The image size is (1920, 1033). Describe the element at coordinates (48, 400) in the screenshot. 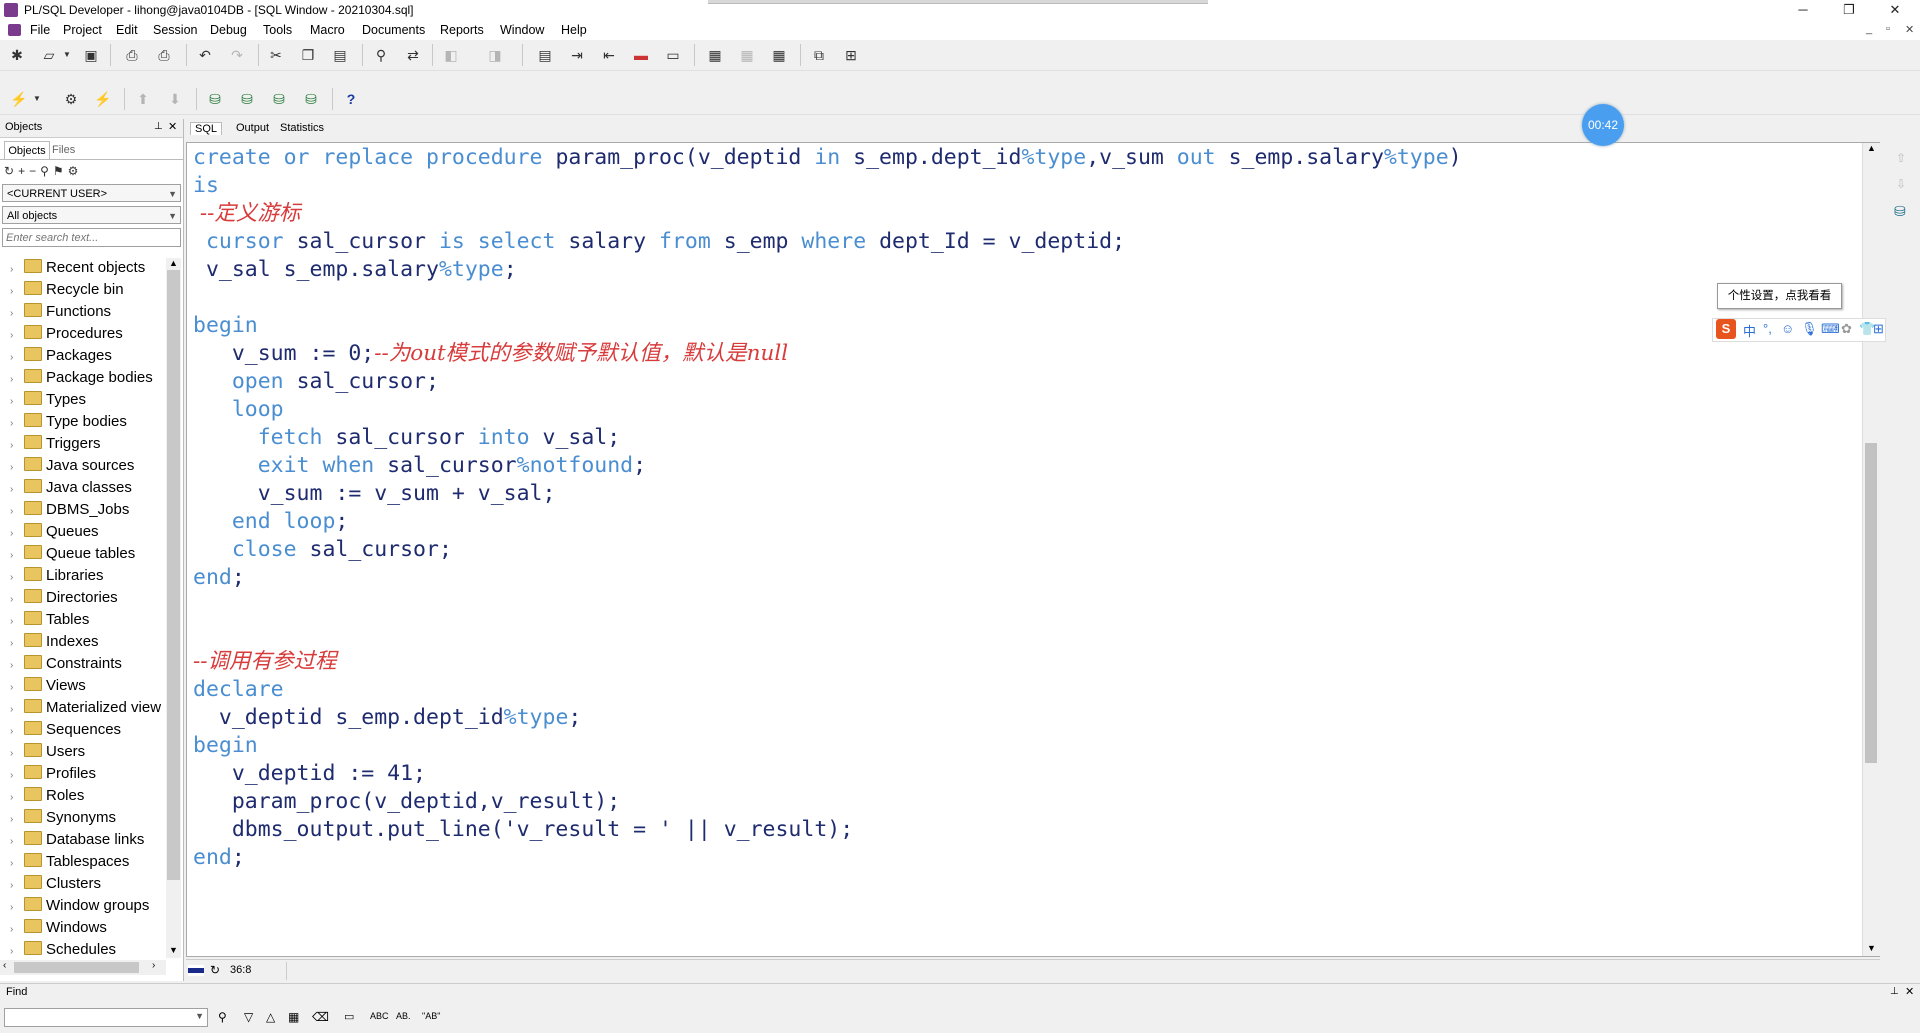

I see `tree-item: › Types` at that location.